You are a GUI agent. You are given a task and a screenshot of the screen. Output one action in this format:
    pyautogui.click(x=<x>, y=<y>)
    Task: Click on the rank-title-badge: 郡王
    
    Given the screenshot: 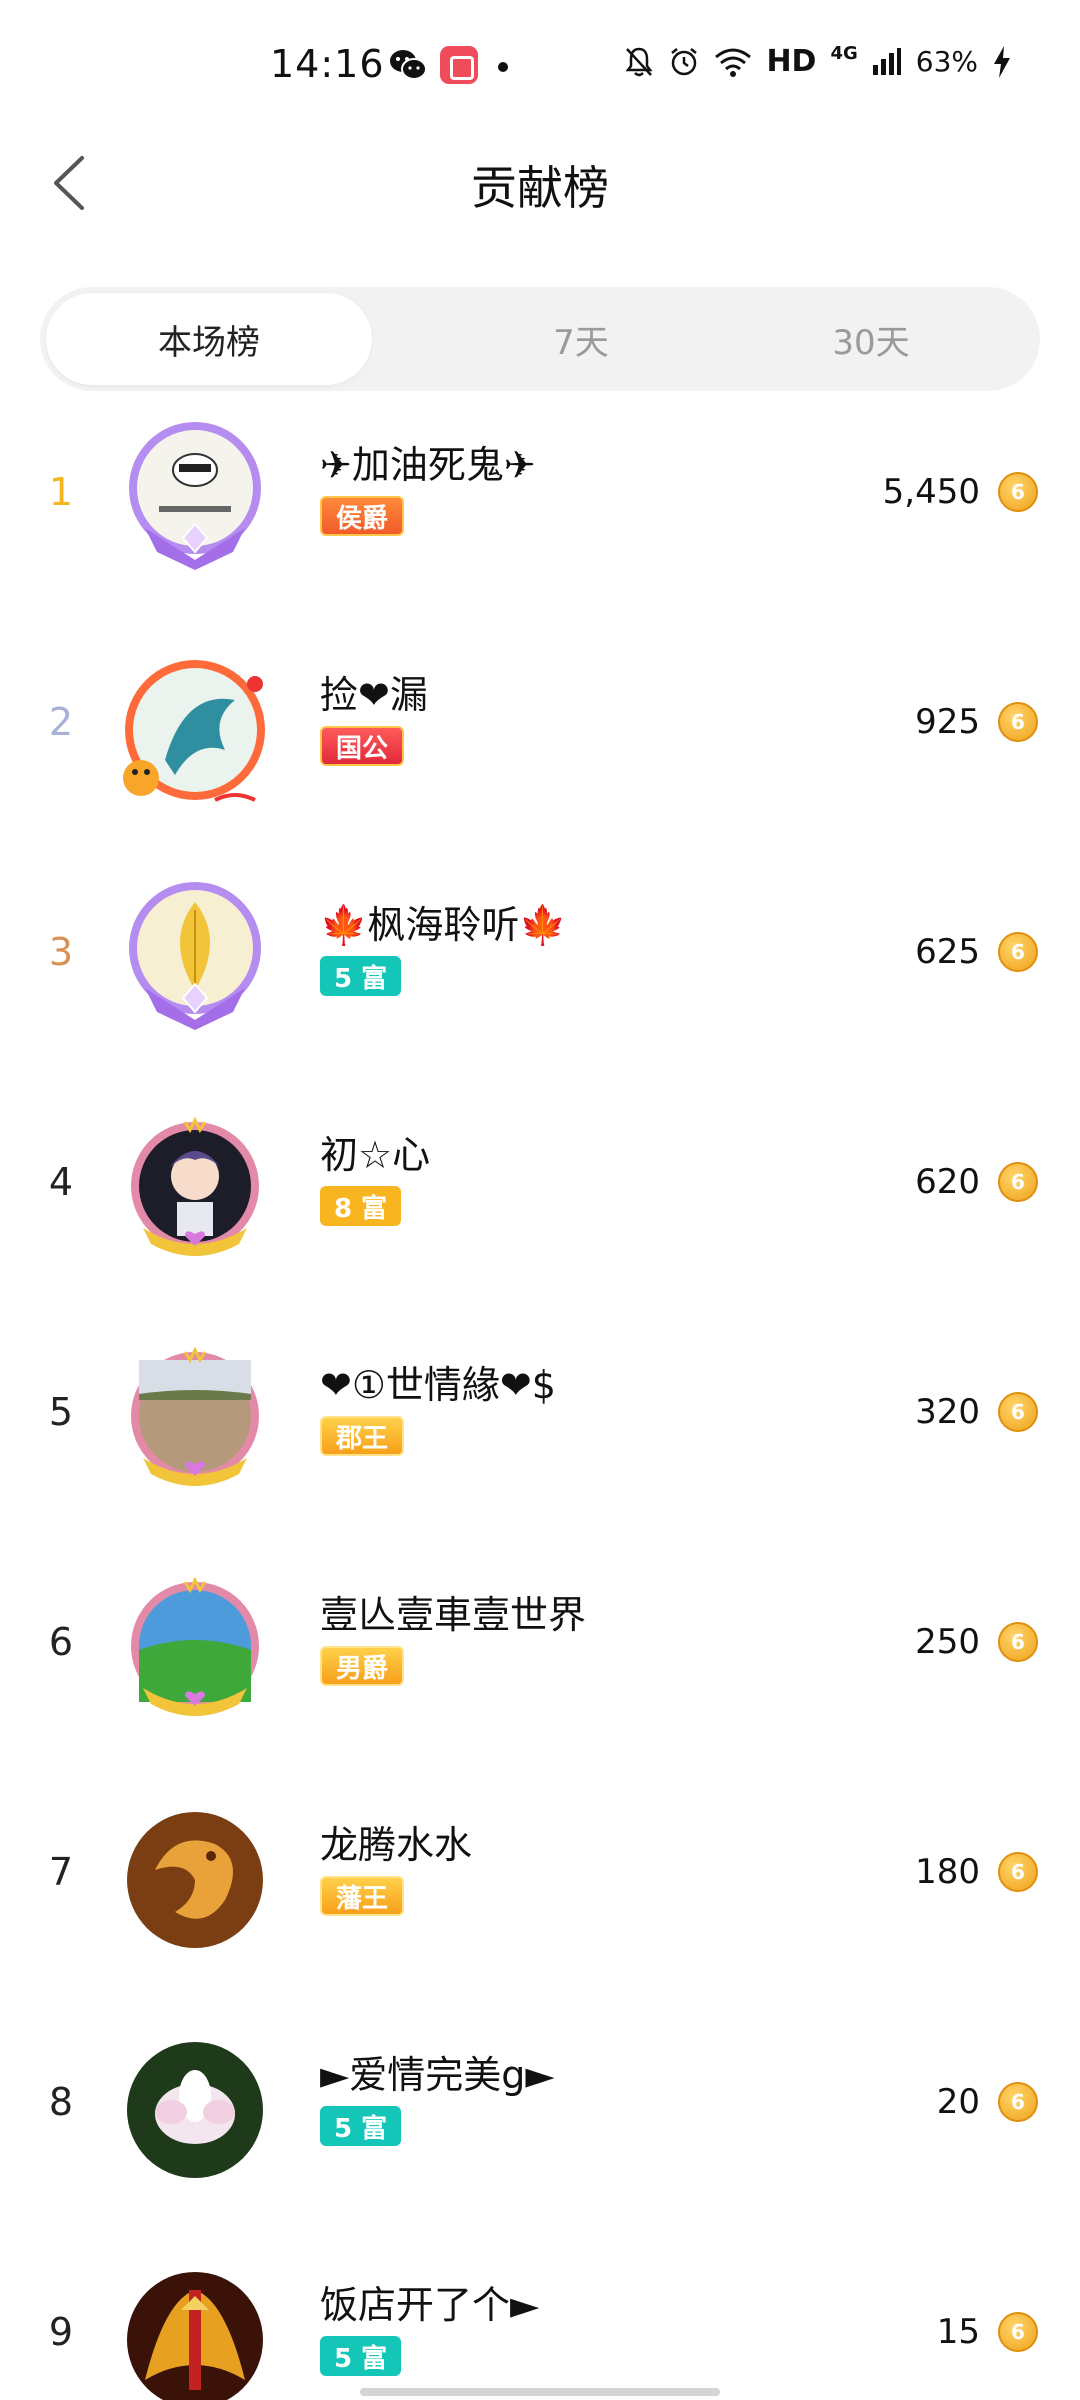 What is the action you would take?
    pyautogui.click(x=362, y=1436)
    